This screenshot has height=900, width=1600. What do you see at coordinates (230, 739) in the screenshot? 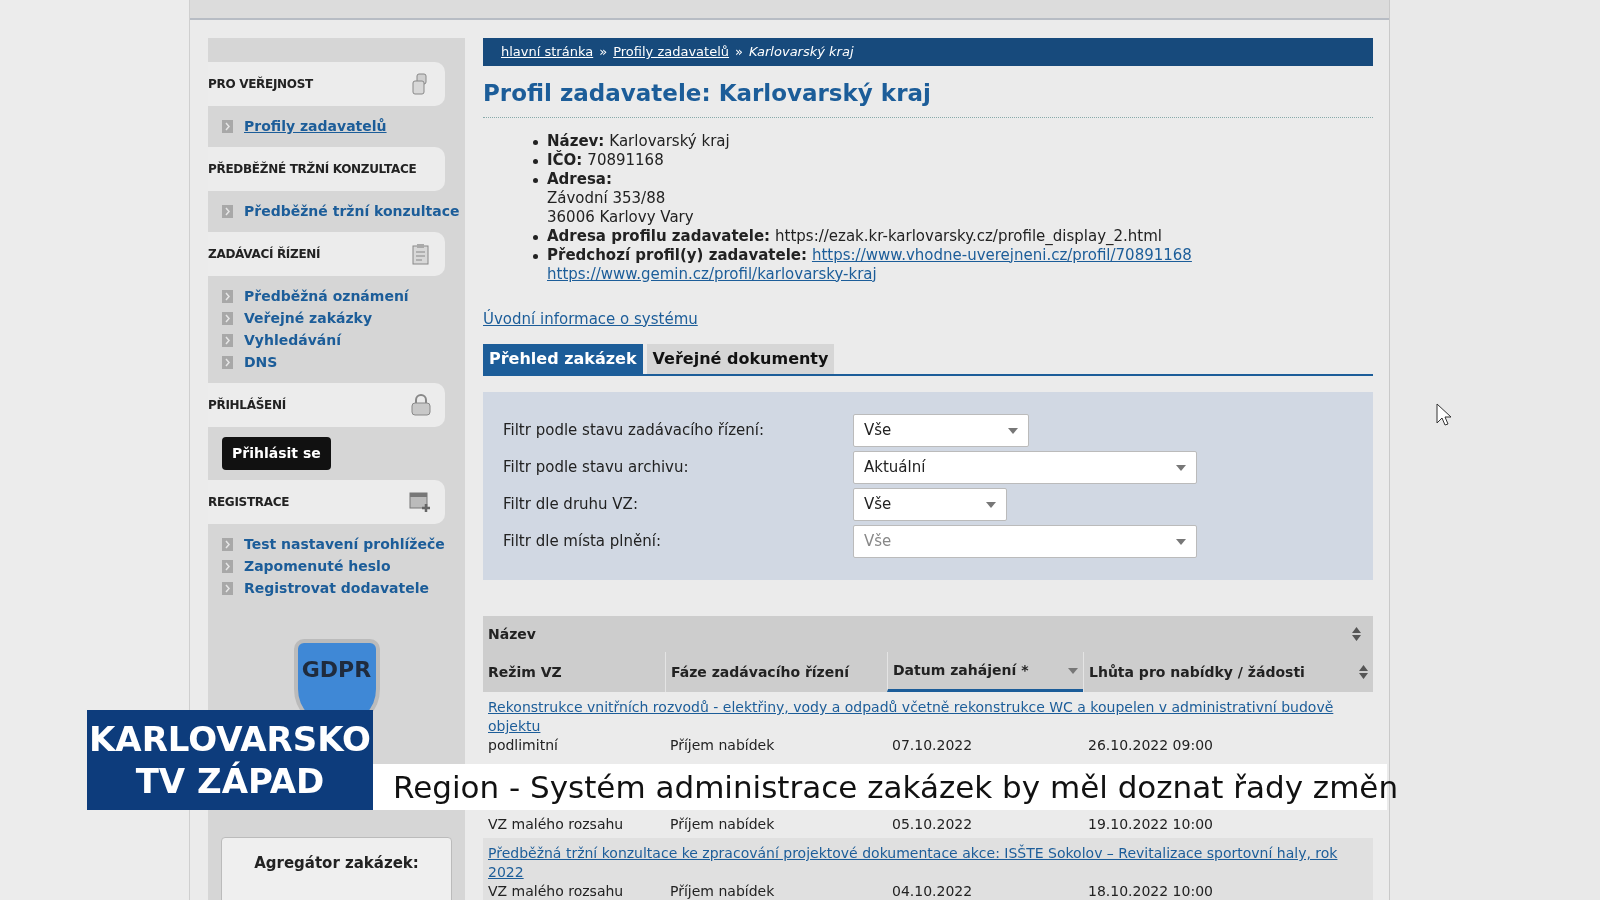
I see `channel-name: KARLOVARSKO` at bounding box center [230, 739].